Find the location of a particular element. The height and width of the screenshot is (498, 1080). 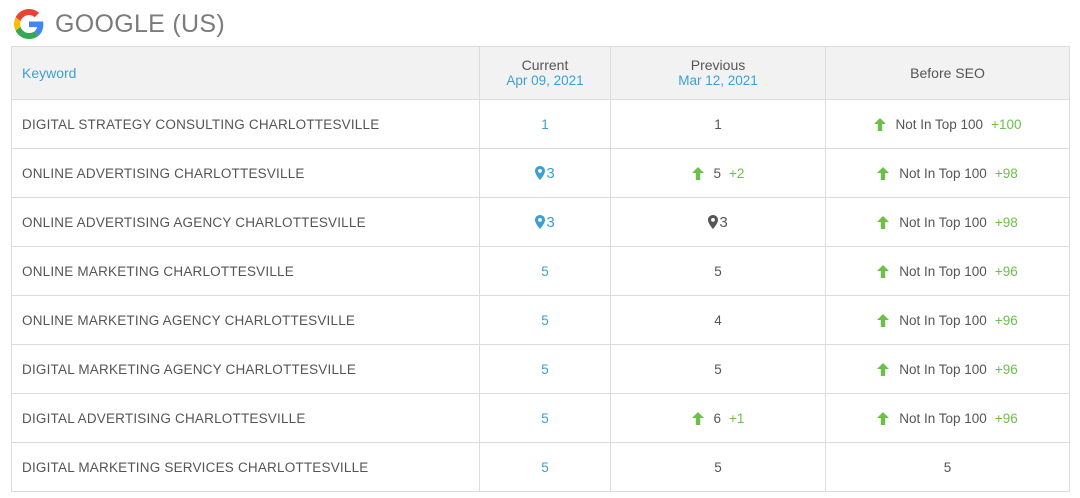

previous-rank: 1 is located at coordinates (718, 124).